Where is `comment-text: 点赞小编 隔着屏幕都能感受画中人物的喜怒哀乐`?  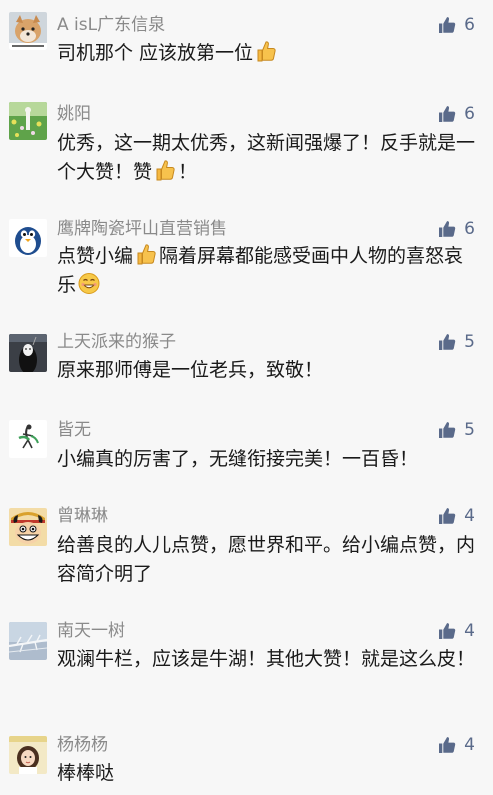
comment-text: 点赞小编 隔着屏幕都能感受画中人物的喜怒哀乐 is located at coordinates (267, 271).